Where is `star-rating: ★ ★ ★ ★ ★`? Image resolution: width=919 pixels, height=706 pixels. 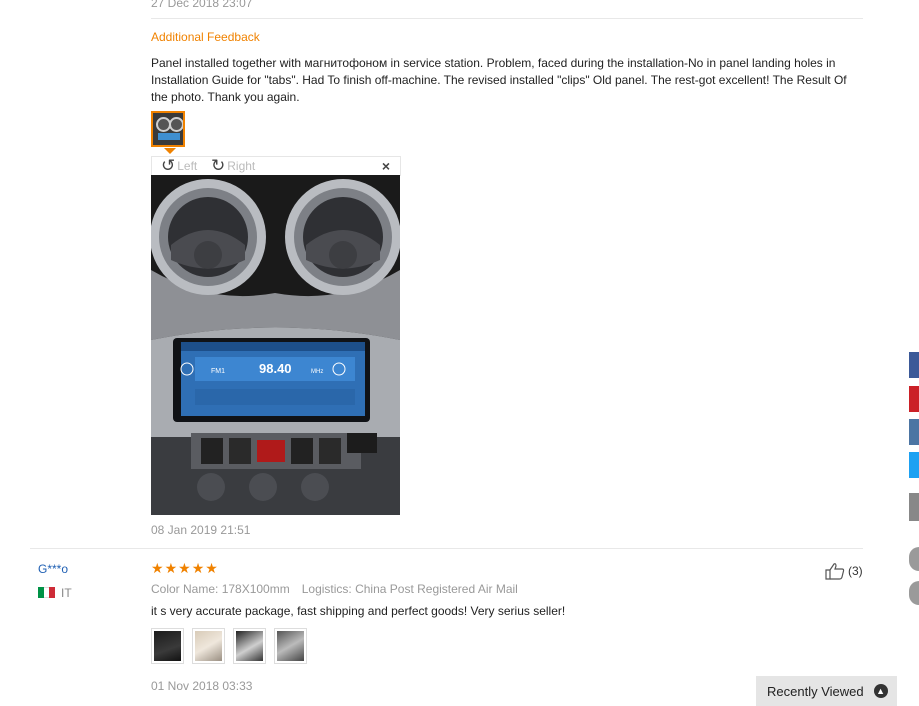 star-rating: ★ ★ ★ ★ ★ is located at coordinates (184, 568).